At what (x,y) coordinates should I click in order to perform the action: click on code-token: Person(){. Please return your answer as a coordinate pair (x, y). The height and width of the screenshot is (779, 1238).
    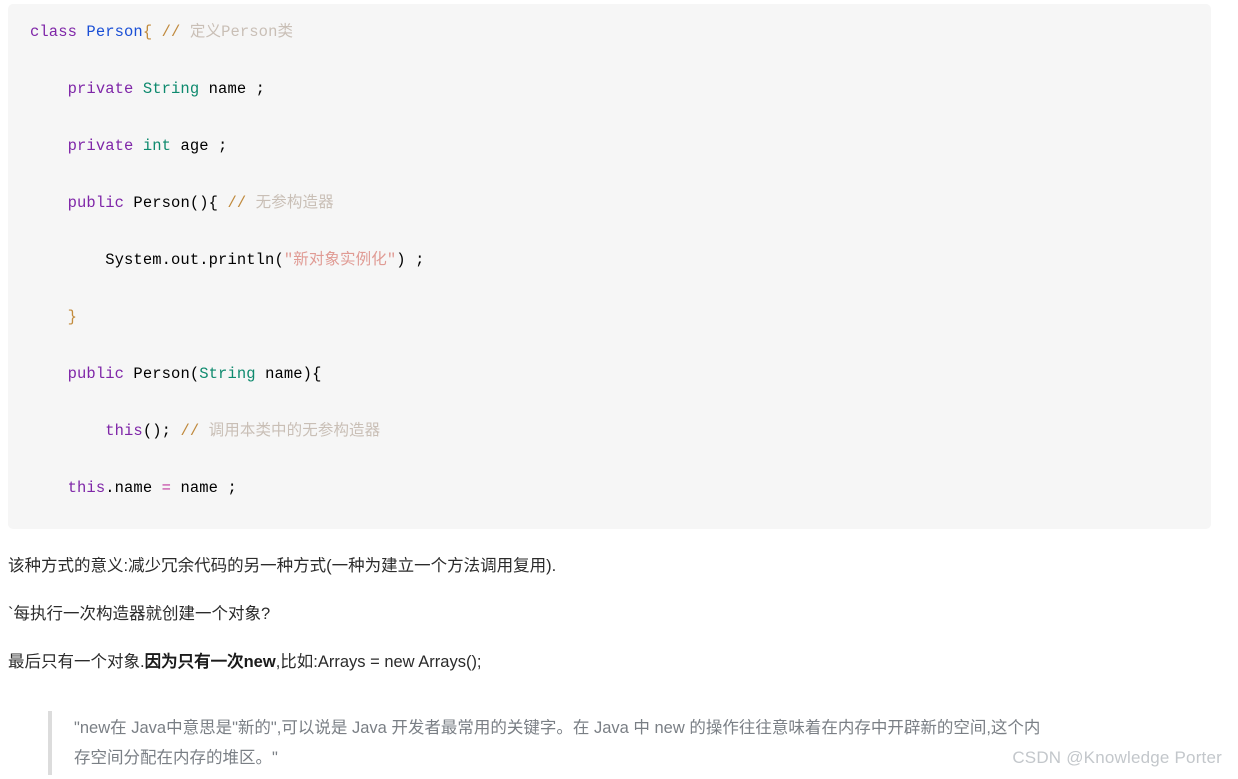
    Looking at the image, I should click on (171, 203).